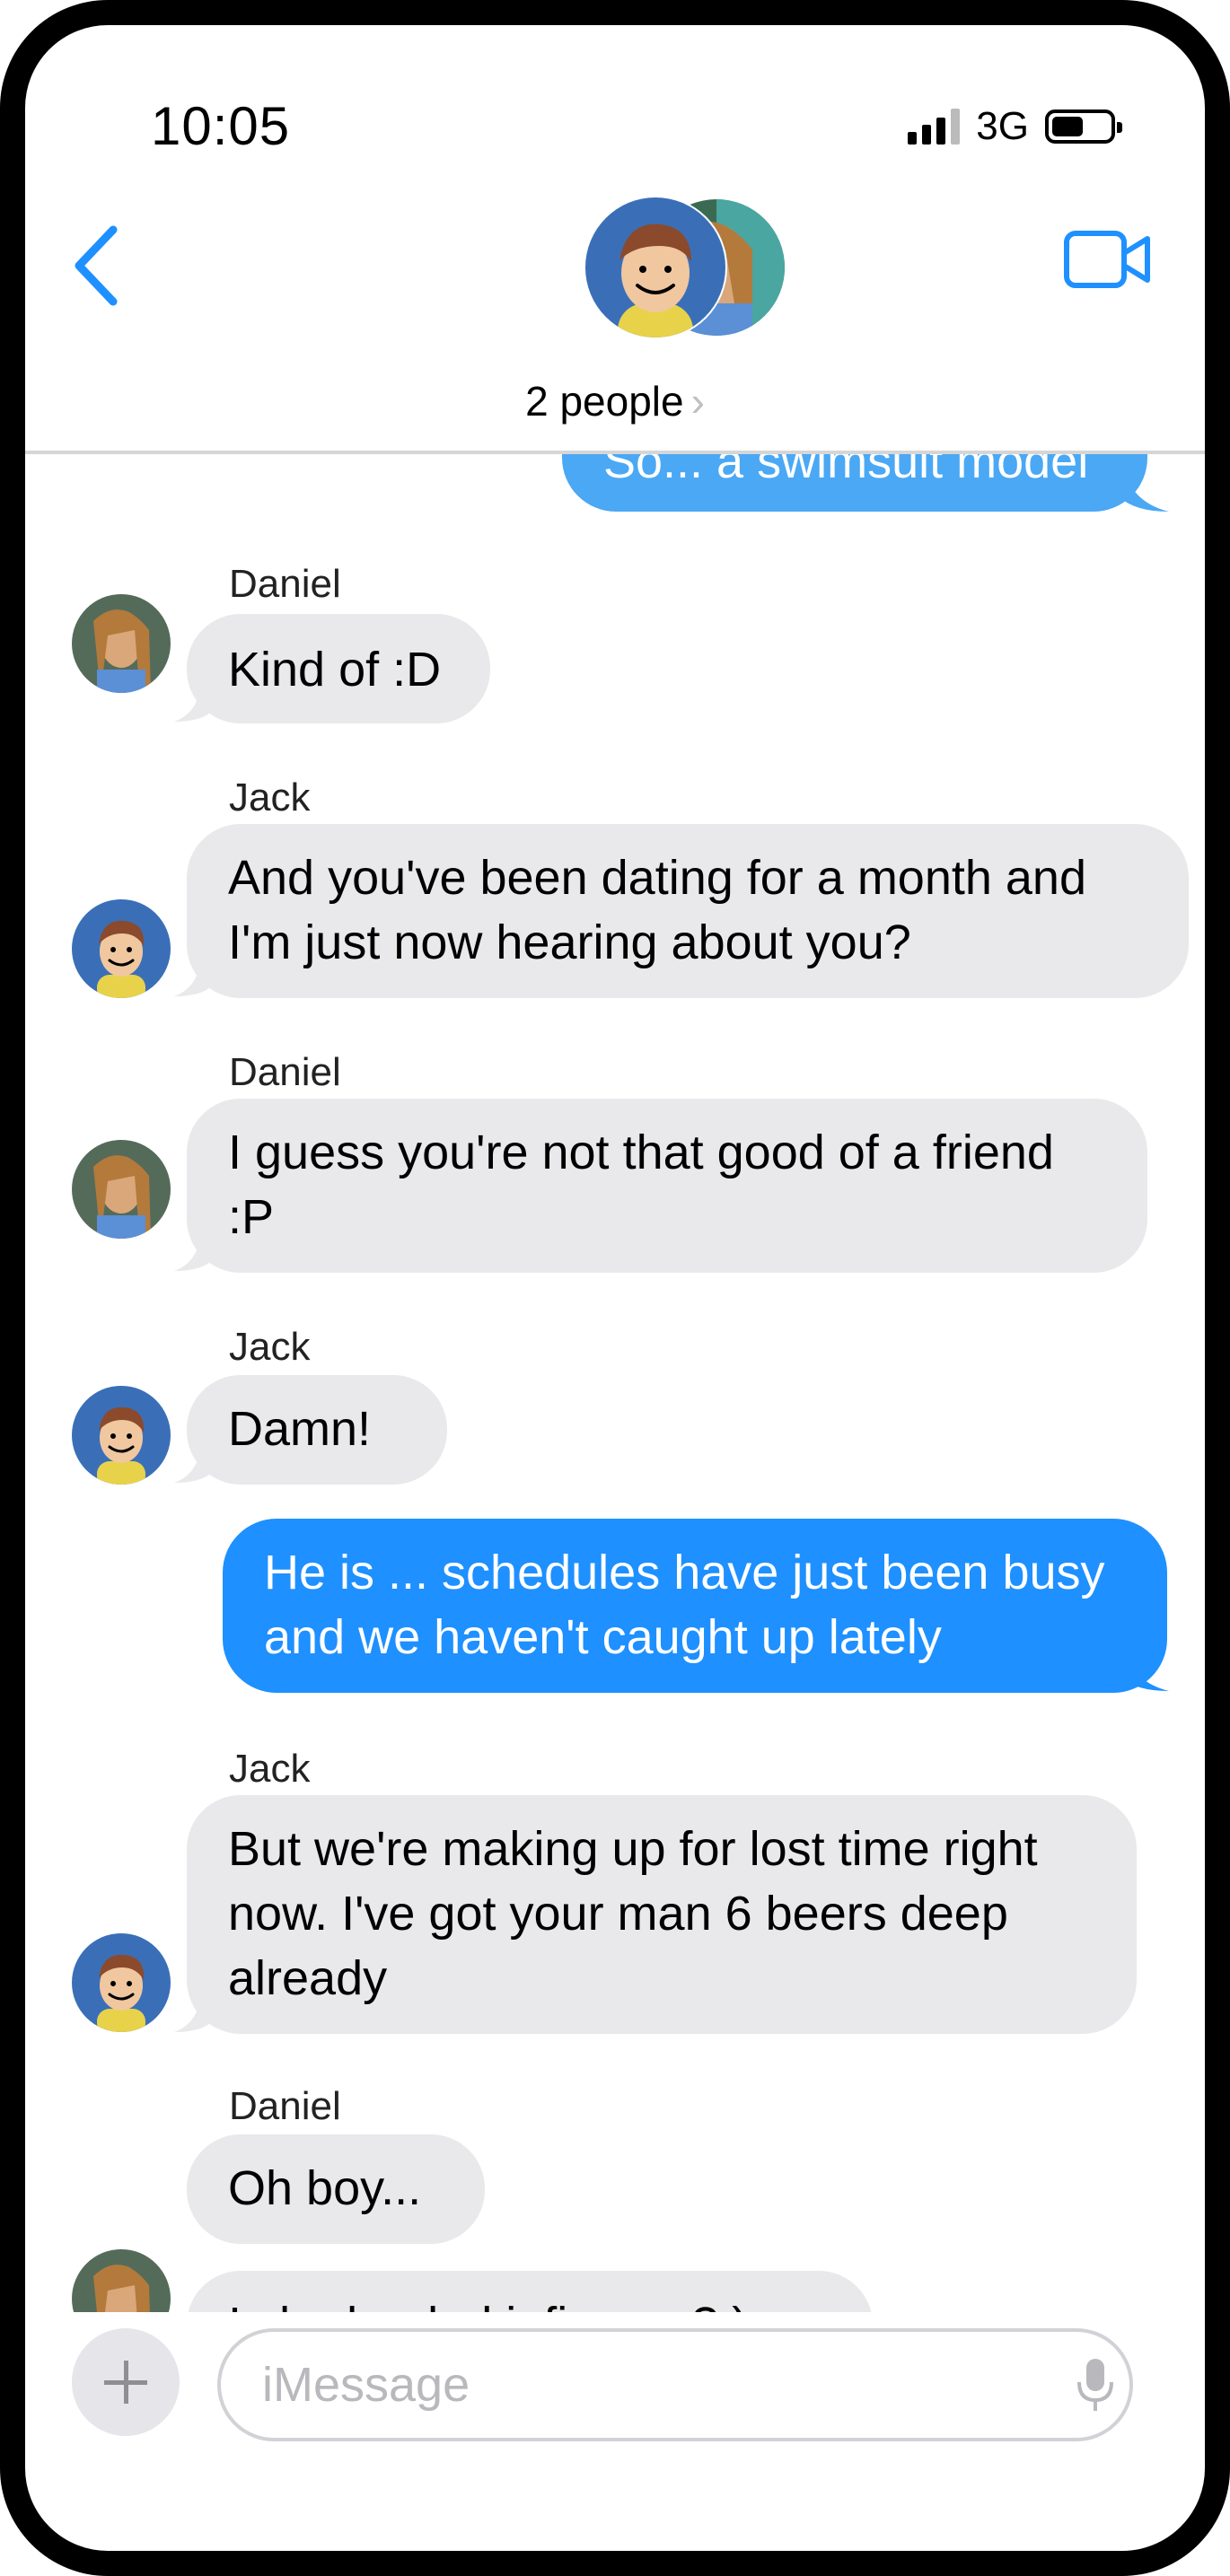  Describe the element at coordinates (697, 401) in the screenshot. I see `chevron-right-icon: ›` at that location.